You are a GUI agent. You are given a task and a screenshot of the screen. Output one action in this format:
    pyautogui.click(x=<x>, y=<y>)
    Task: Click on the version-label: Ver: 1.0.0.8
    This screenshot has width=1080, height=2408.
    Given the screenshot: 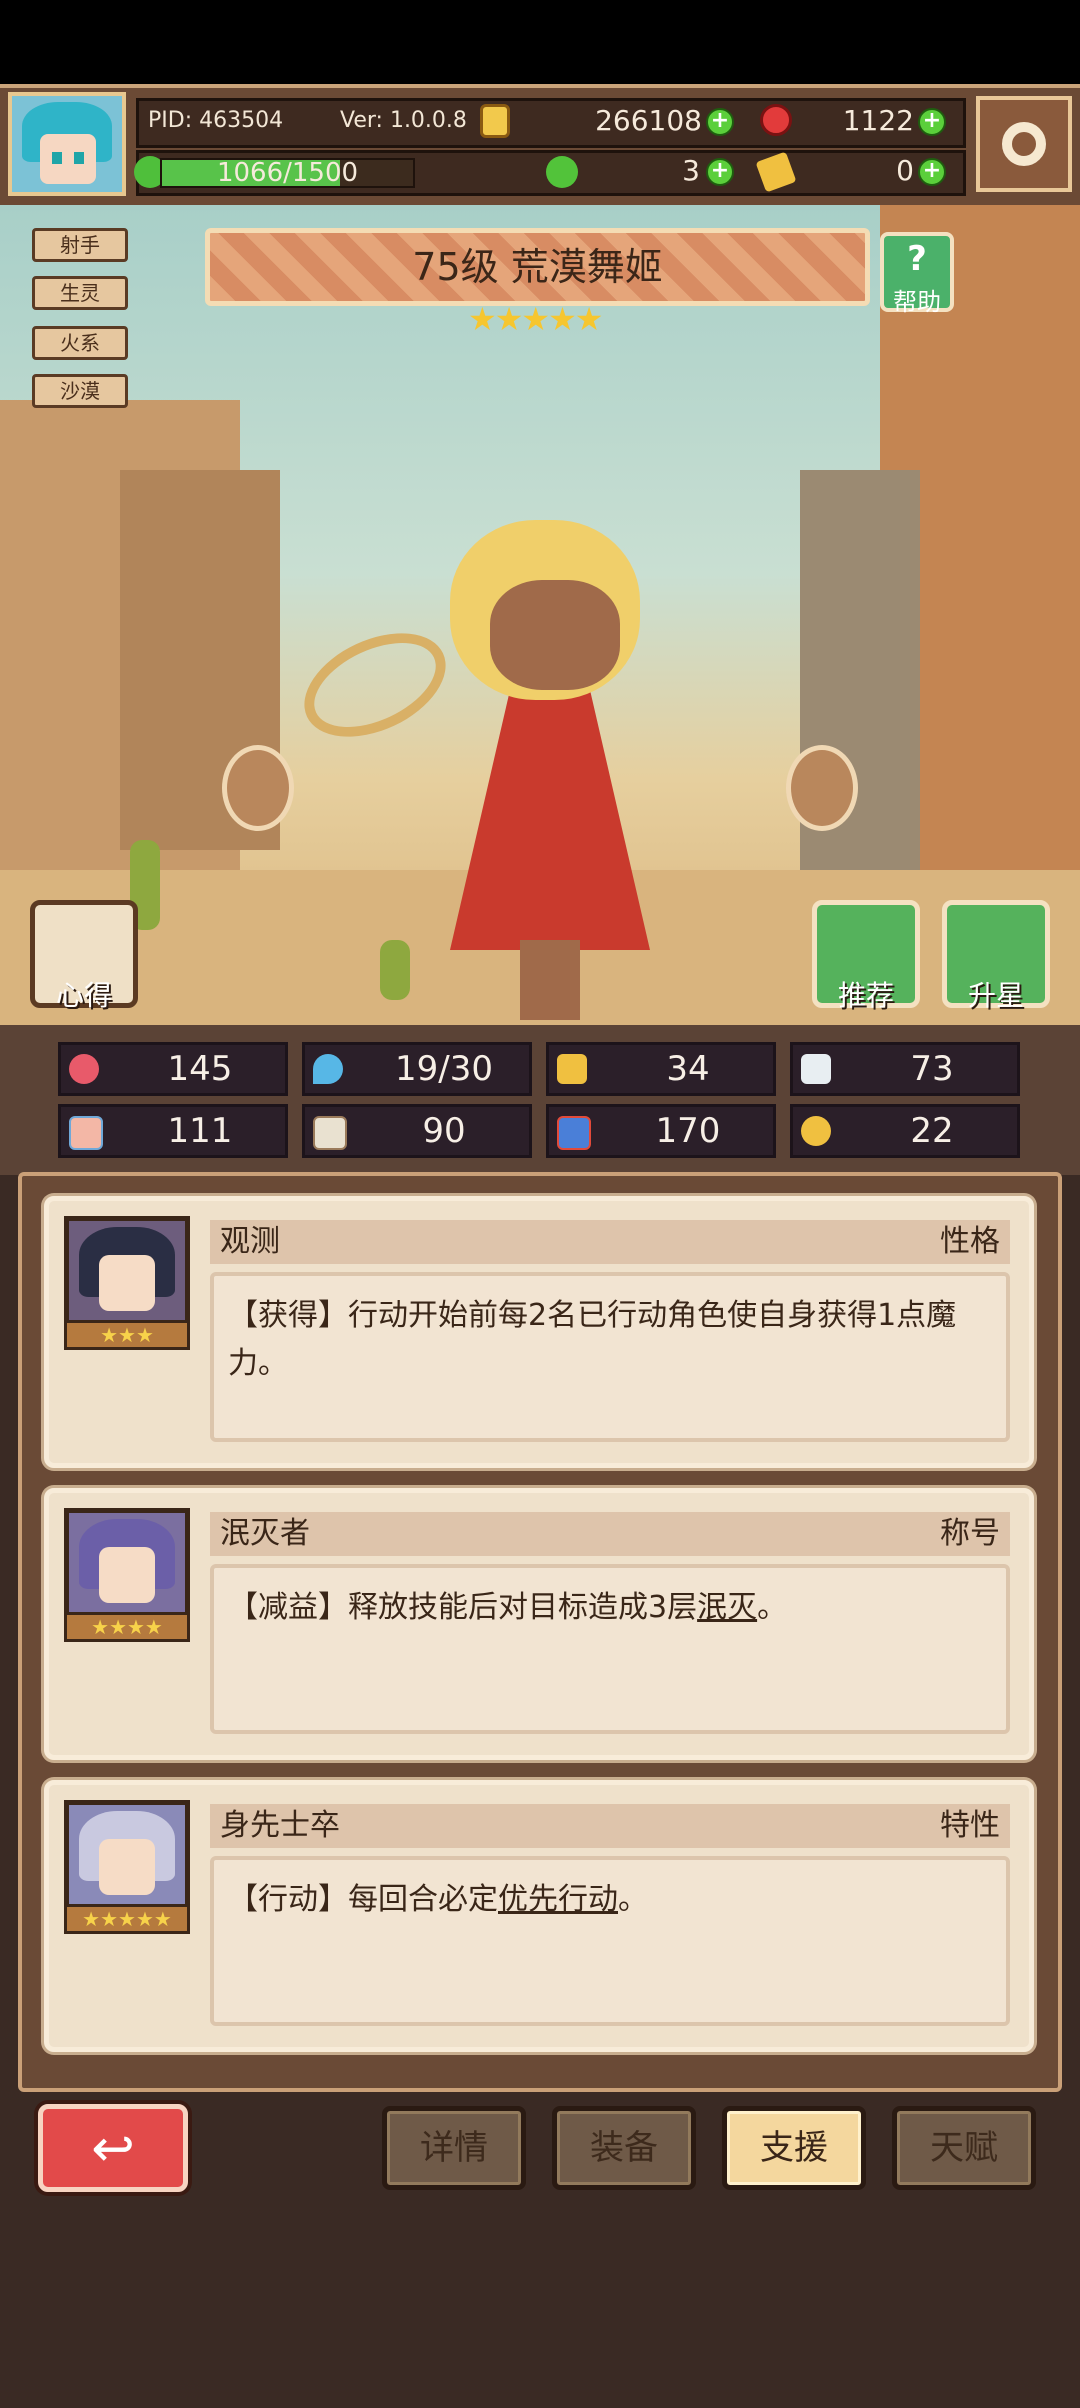 What is the action you would take?
    pyautogui.click(x=403, y=120)
    